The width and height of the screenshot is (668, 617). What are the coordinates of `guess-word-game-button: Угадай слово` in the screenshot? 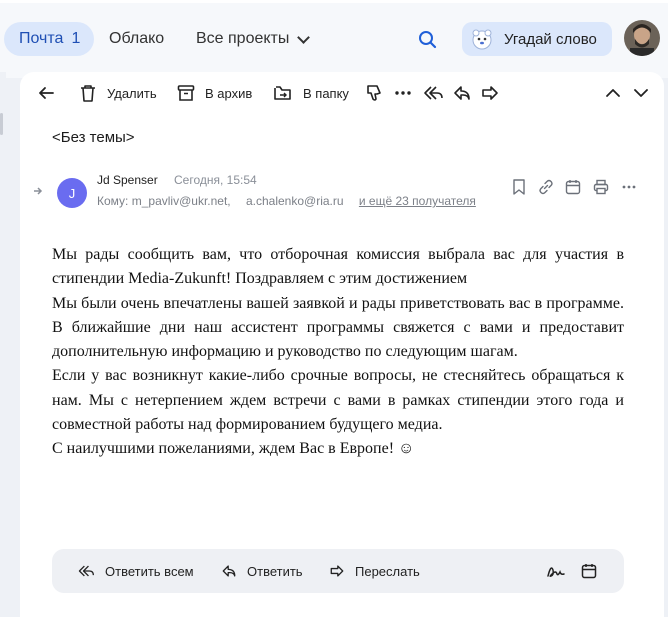 It's located at (537, 39).